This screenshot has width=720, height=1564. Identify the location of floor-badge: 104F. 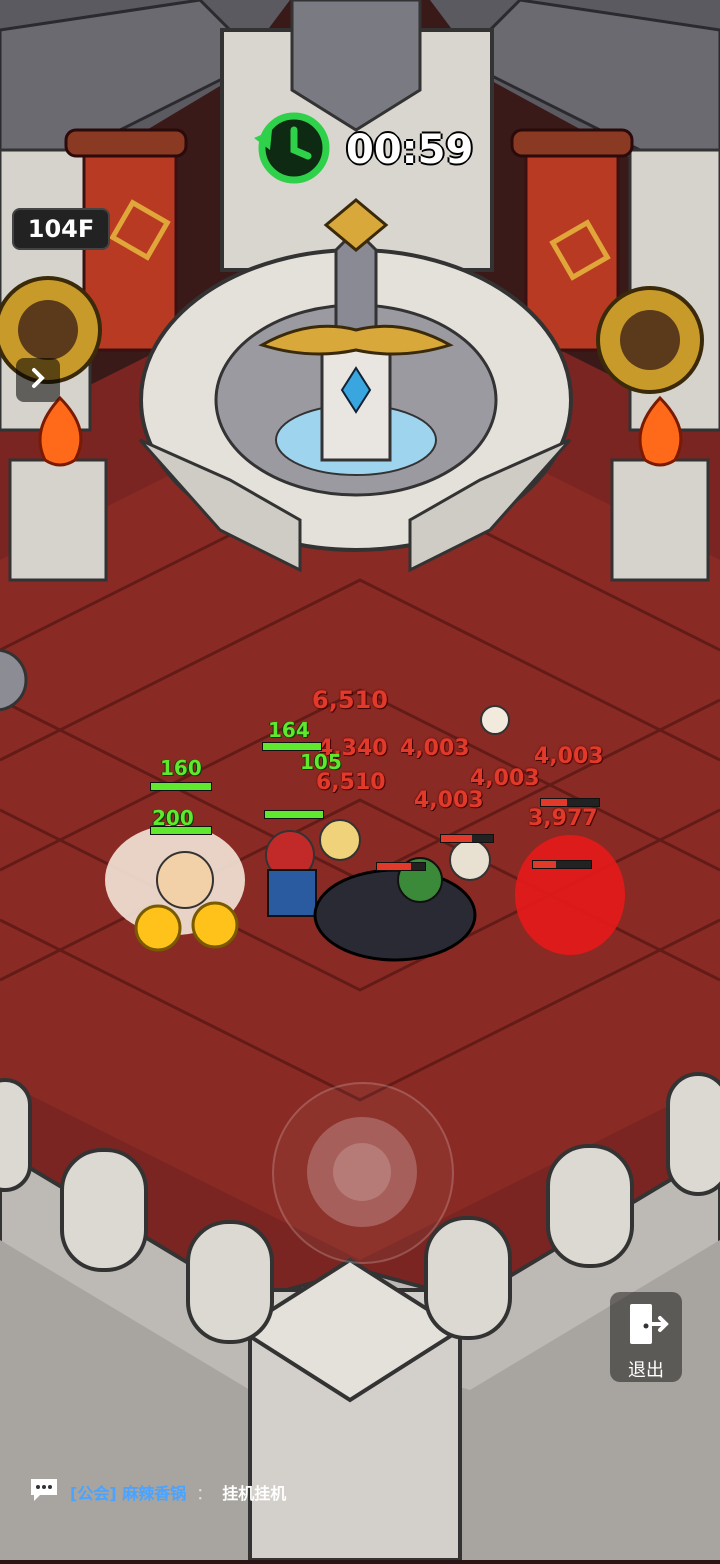
(61, 229).